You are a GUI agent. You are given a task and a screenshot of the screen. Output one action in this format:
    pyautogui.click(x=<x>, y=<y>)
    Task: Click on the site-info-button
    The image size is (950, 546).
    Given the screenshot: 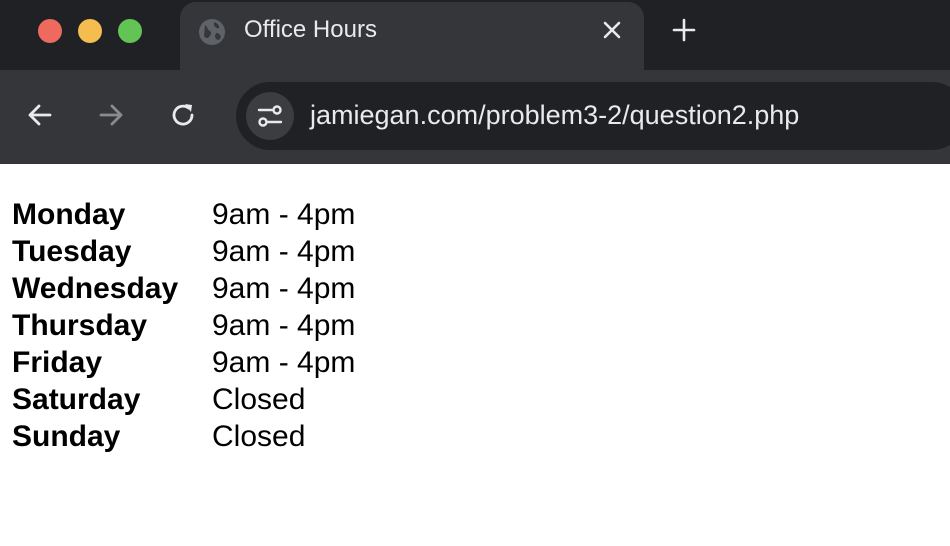 What is the action you would take?
    pyautogui.click(x=270, y=116)
    